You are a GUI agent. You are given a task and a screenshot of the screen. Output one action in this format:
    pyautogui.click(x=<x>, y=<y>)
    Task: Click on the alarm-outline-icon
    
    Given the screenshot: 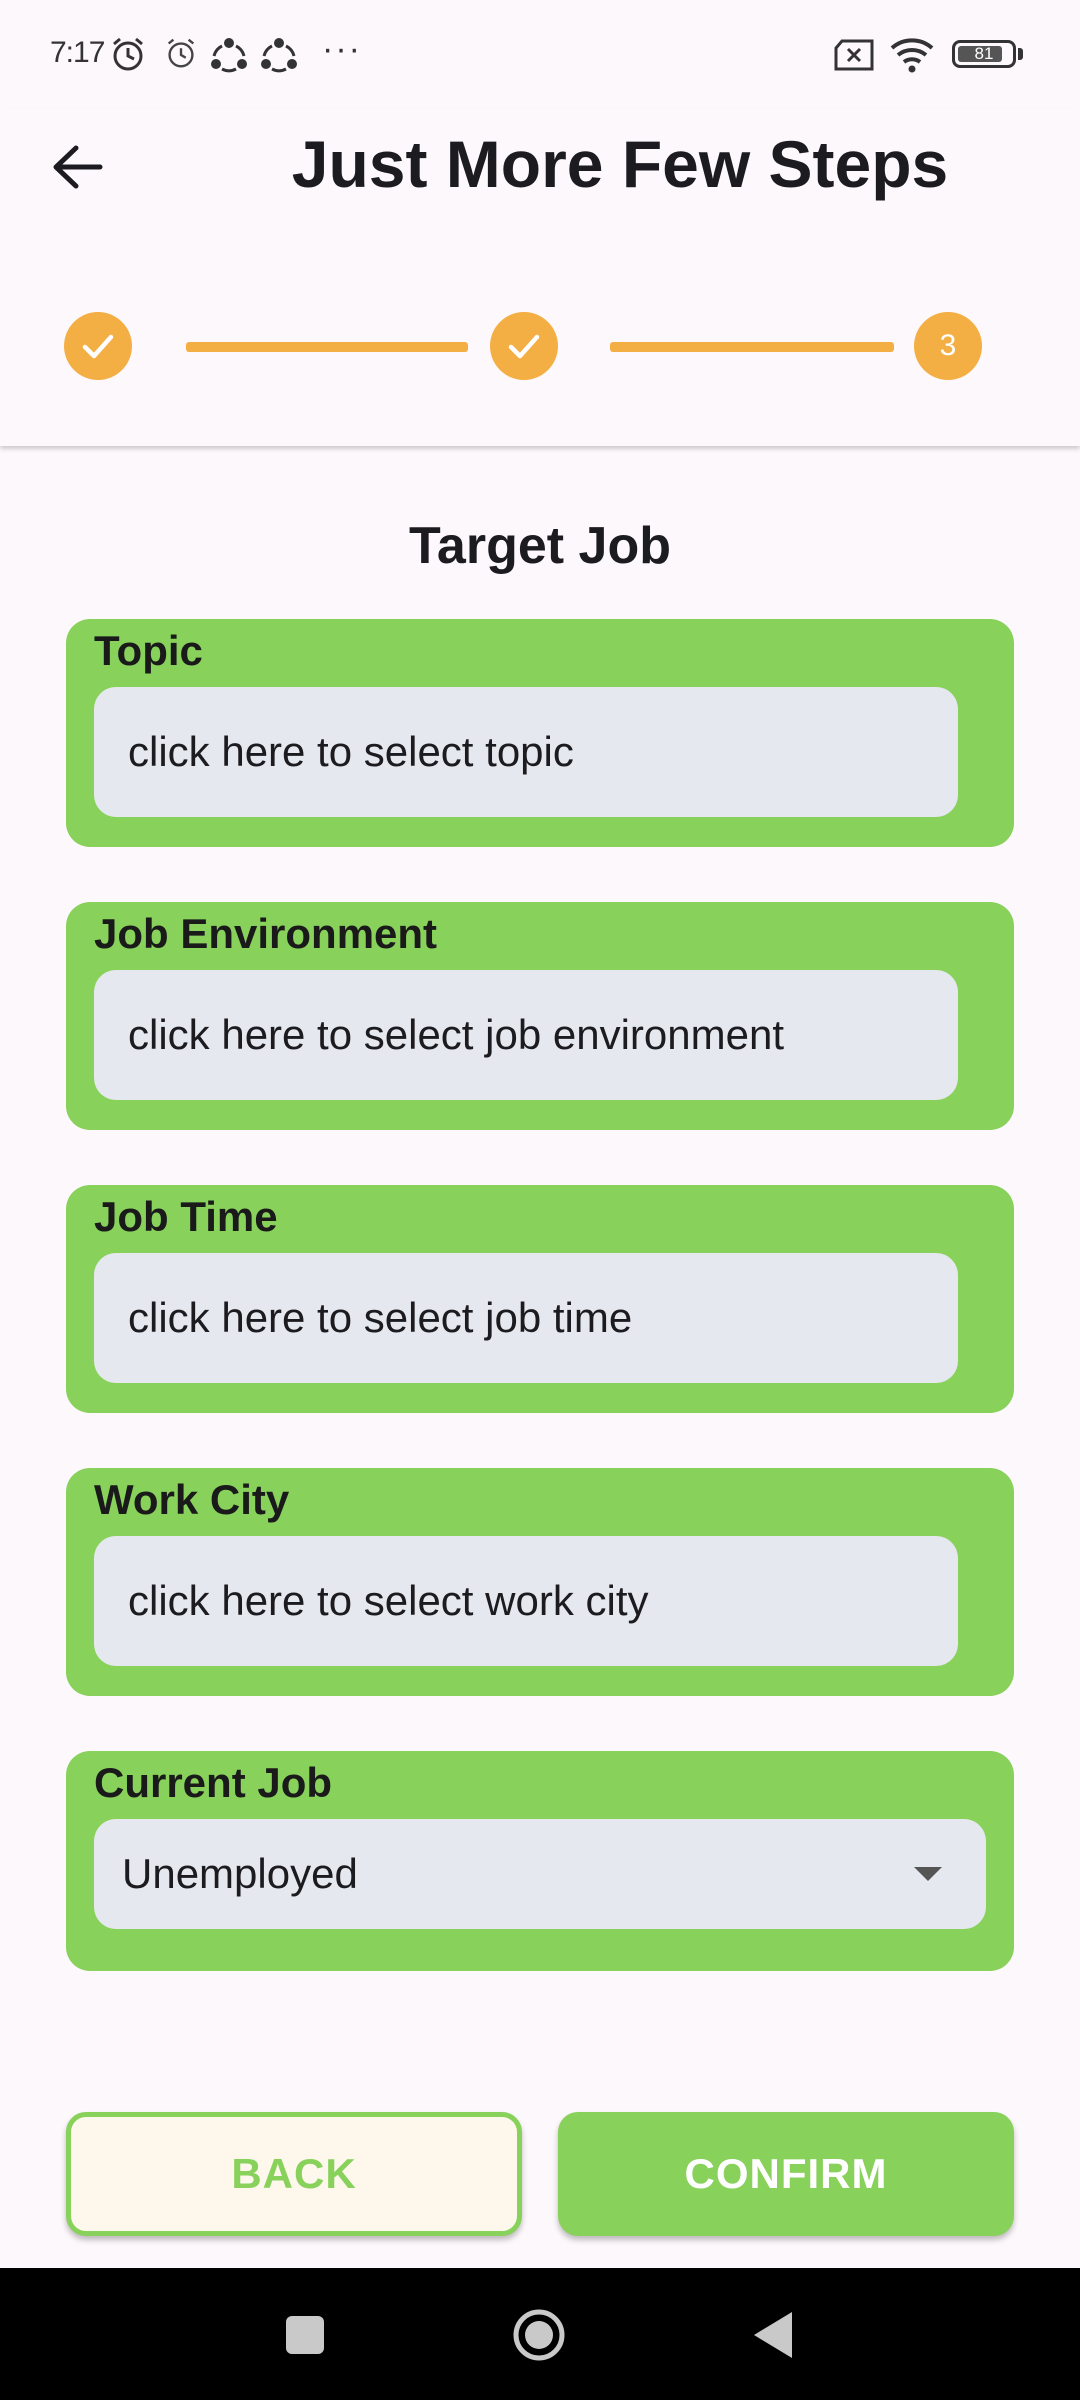 What is the action you would take?
    pyautogui.click(x=181, y=53)
    